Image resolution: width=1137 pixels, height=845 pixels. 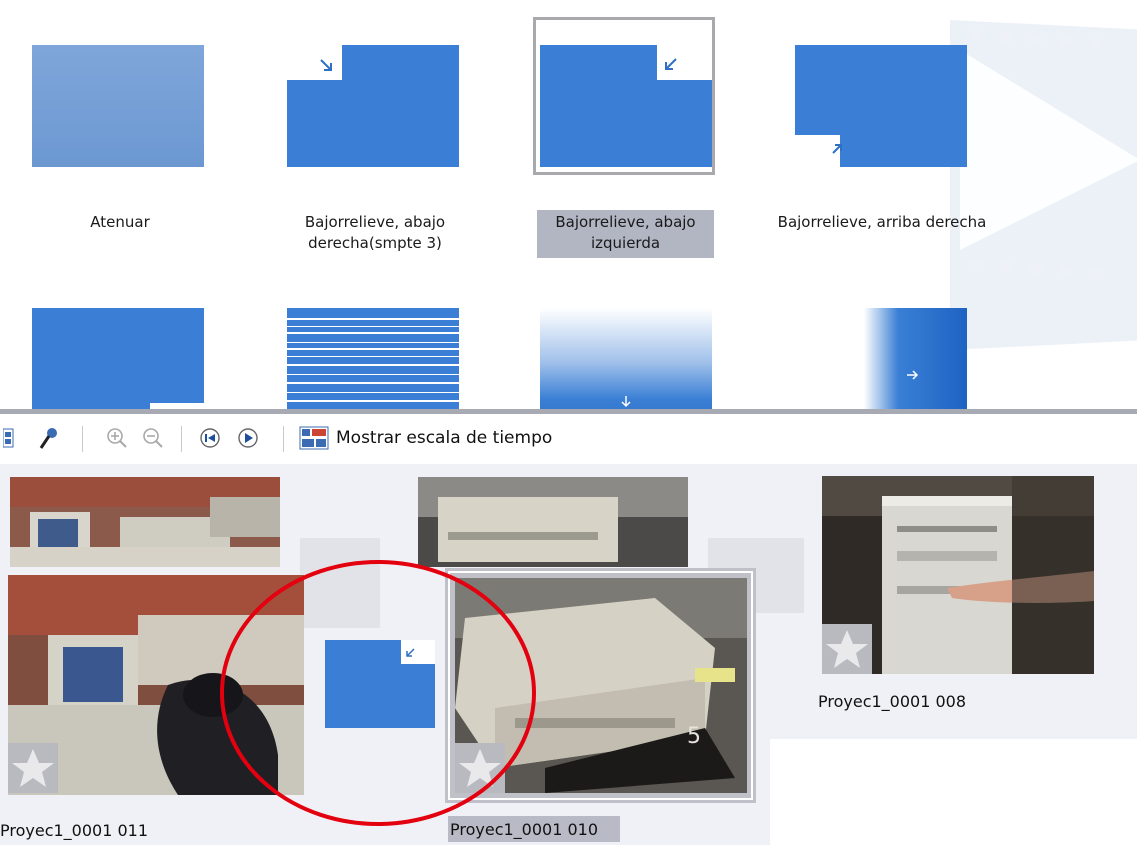 I want to click on transition-emboss-up-right, so click(x=881, y=106).